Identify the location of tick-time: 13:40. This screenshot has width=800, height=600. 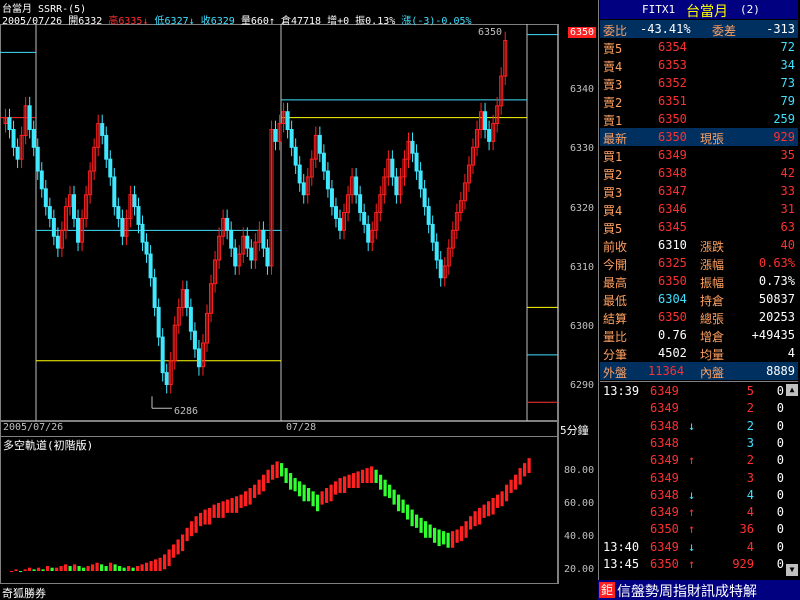
(621, 546).